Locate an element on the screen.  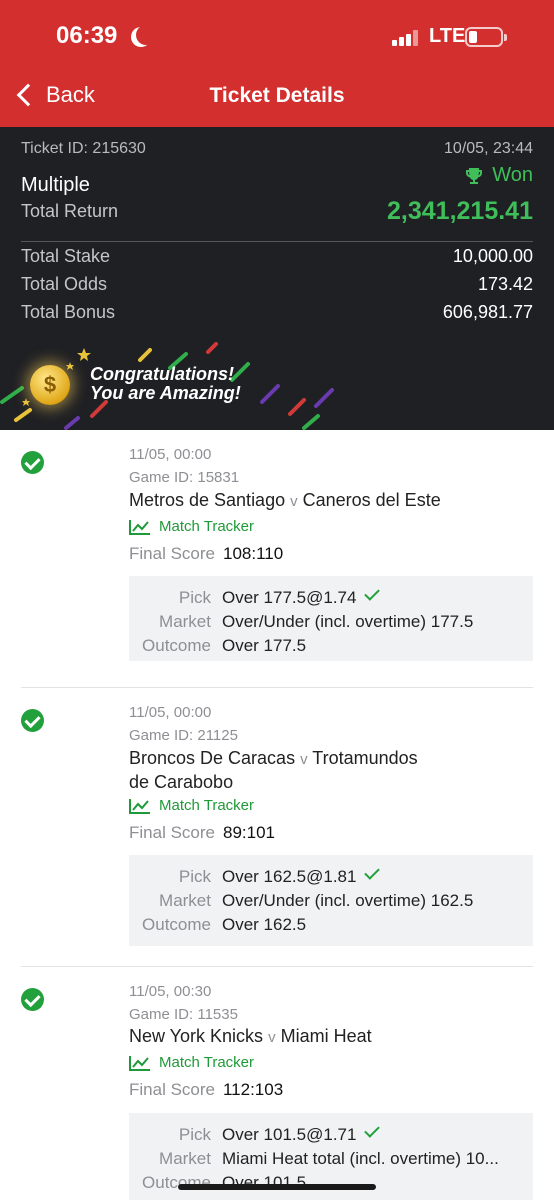
status-badge: Won is located at coordinates (498, 175).